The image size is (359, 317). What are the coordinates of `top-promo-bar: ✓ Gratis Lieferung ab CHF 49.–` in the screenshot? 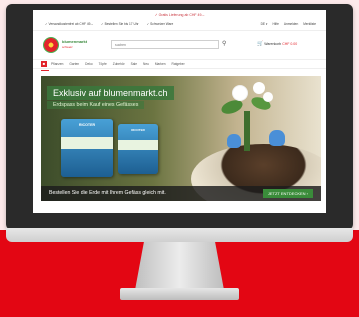 It's located at (179, 15).